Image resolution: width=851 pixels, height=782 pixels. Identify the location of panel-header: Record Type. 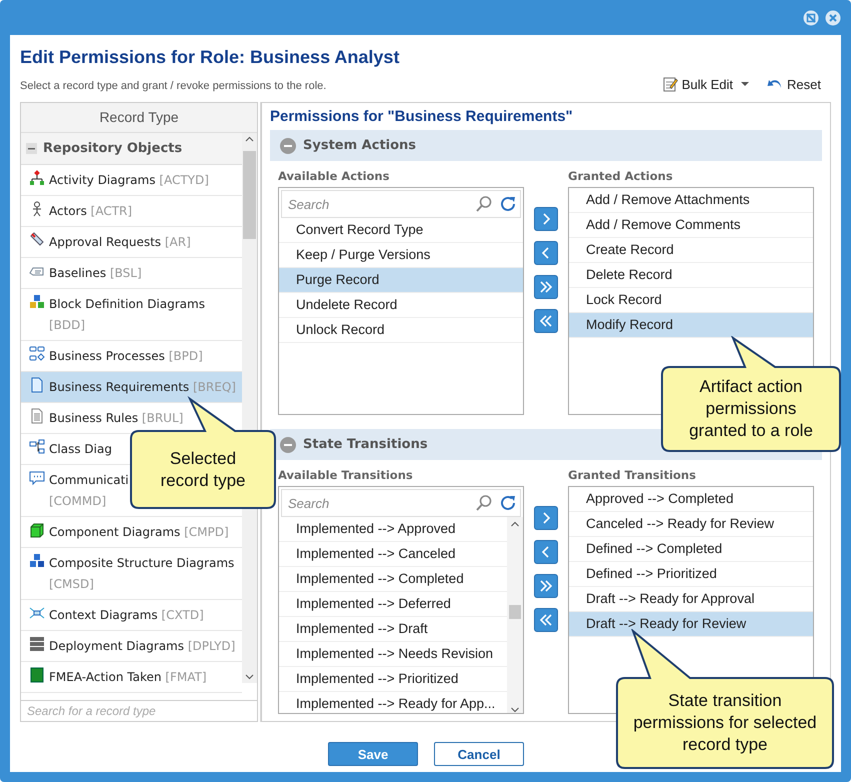
(139, 118).